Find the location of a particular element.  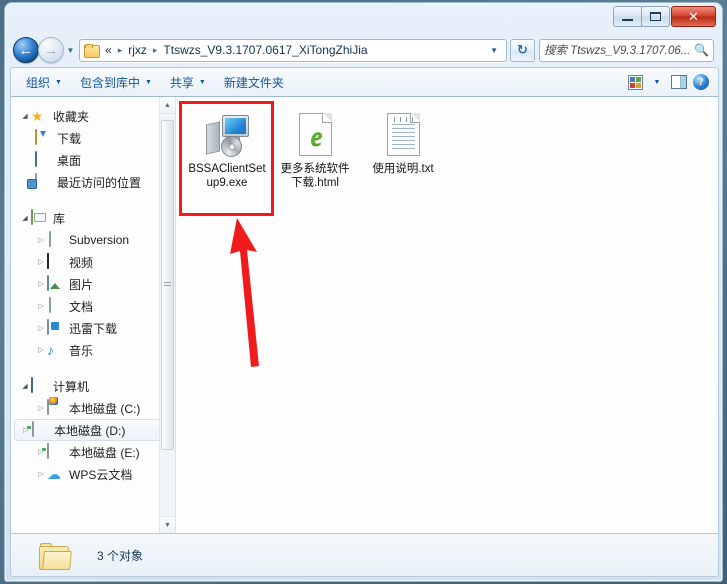

sidebar-item-subversion: ▷ Subversion is located at coordinates (93, 240).